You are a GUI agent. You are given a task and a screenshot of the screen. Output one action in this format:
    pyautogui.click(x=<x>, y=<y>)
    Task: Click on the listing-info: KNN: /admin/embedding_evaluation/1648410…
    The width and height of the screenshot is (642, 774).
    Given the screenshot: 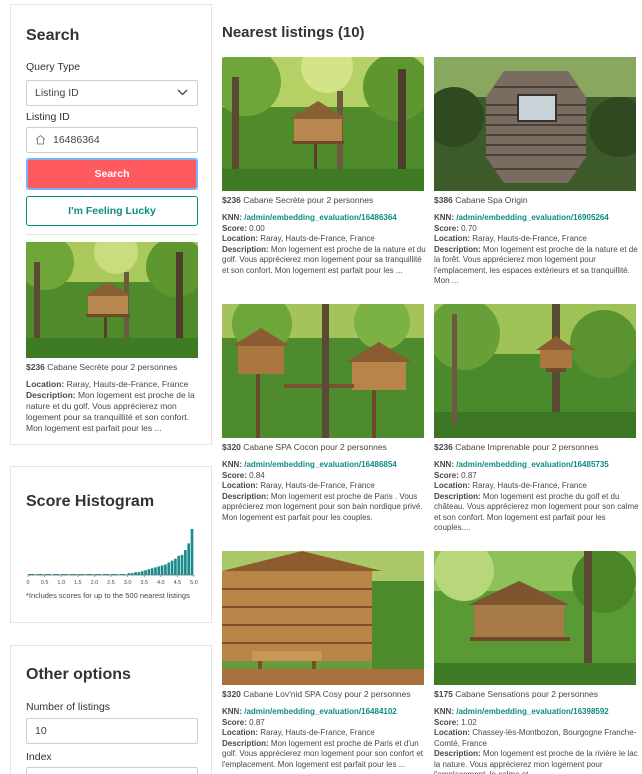 What is the action you would take?
    pyautogui.click(x=324, y=738)
    